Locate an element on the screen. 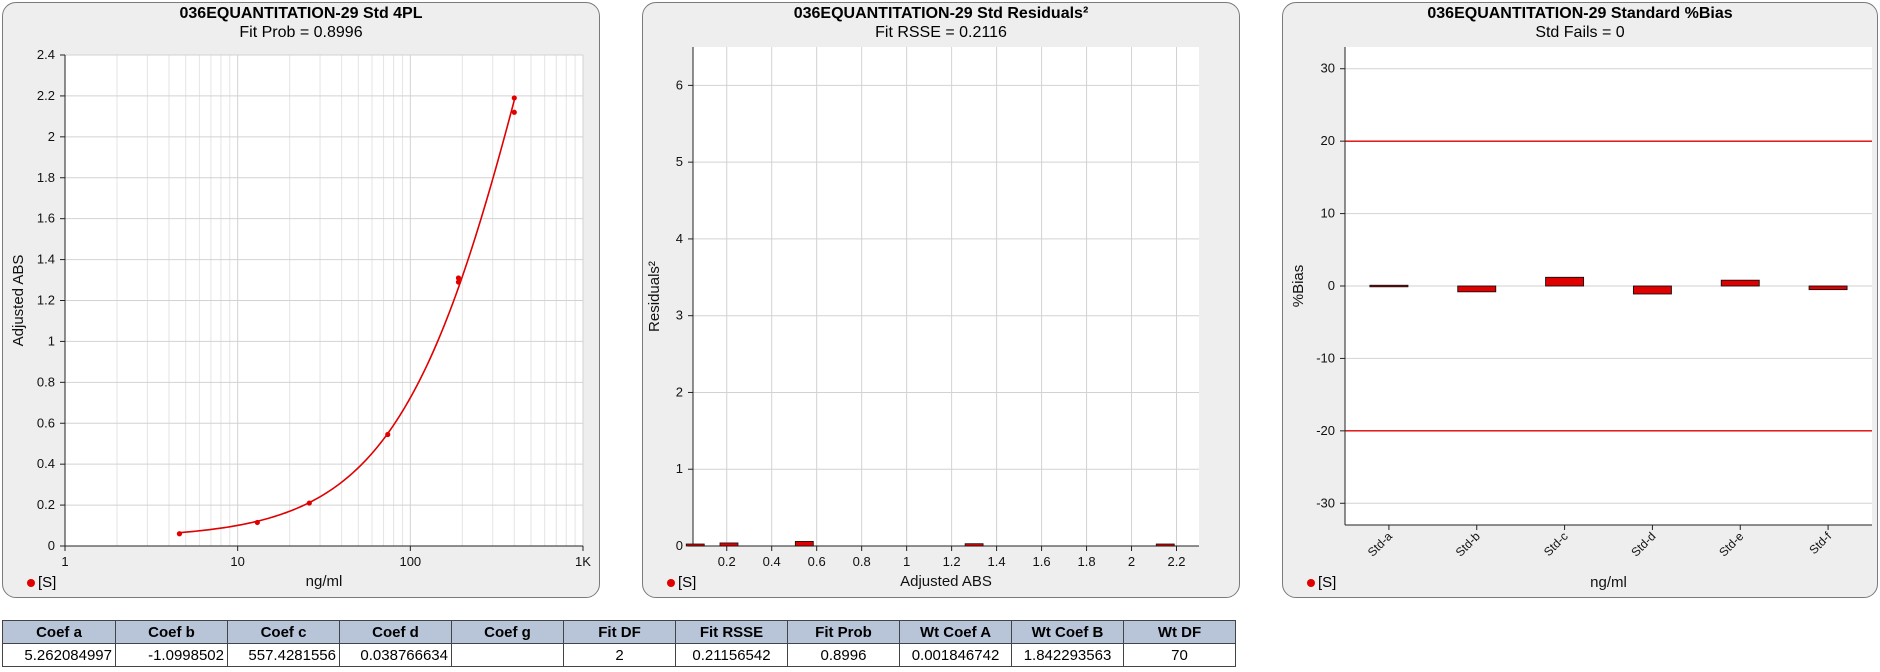 Image resolution: width=1880 pixels, height=672 pixels. x-tick-label: Std-f is located at coordinates (1820, 543).